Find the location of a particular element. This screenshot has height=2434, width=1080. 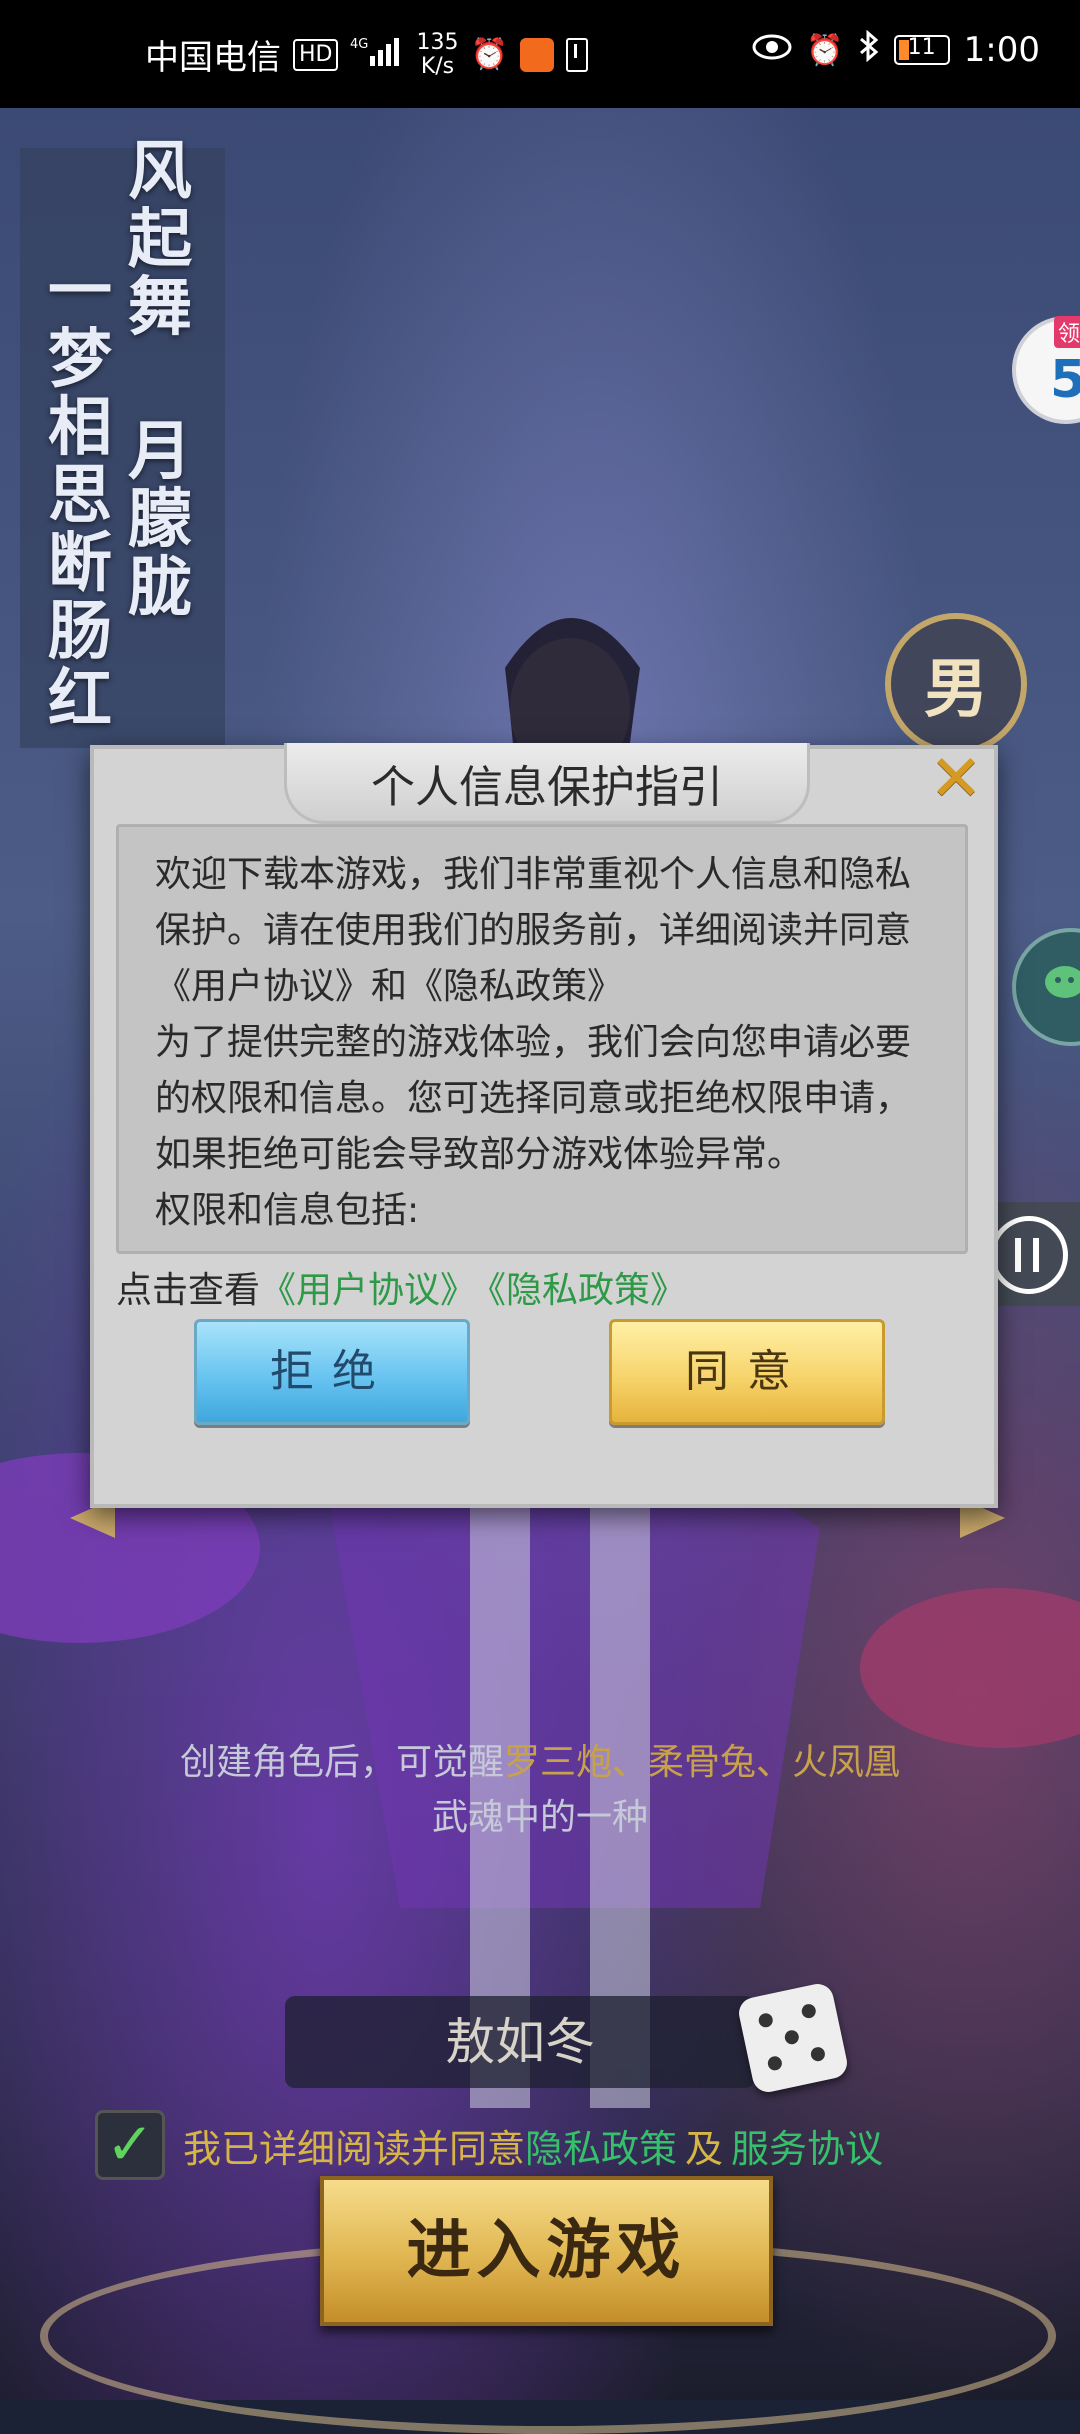

dialog-paragraph-3: 权限和信息包括: is located at coordinates (287, 1210).